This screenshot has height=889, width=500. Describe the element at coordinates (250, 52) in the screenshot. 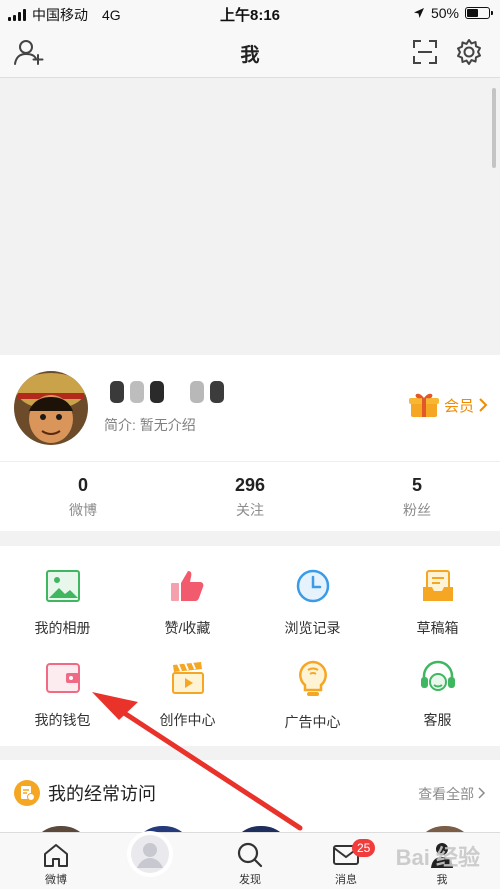

I see `nav-bar: 我` at that location.